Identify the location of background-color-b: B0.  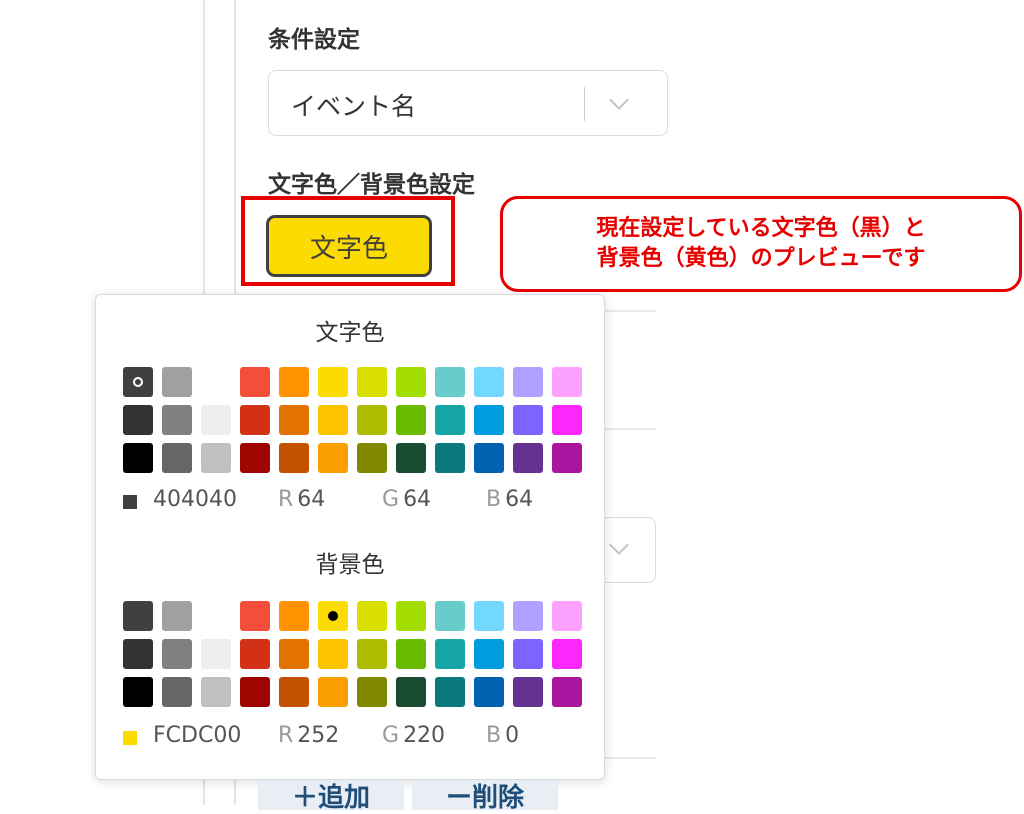
(503, 735).